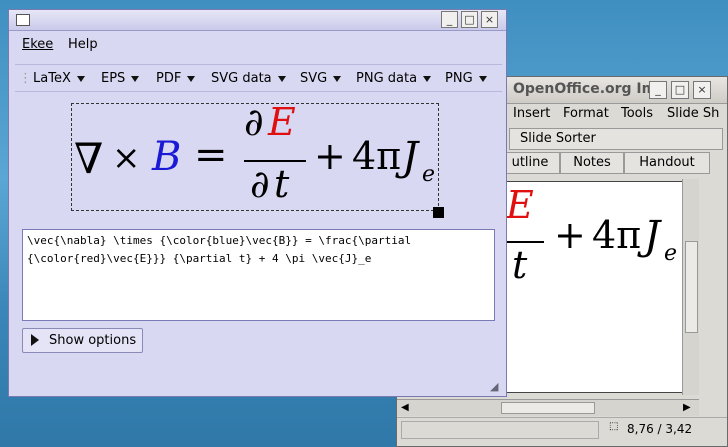  I want to click on window-icon, so click(23, 20).